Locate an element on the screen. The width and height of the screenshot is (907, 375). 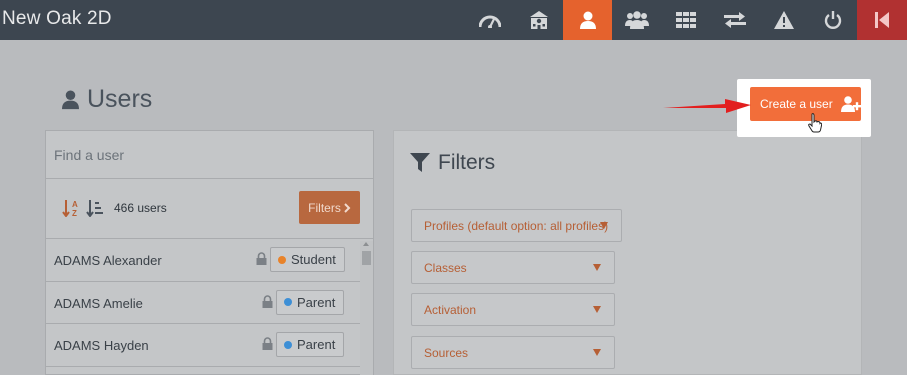
filter-funnel-icon is located at coordinates (420, 162).